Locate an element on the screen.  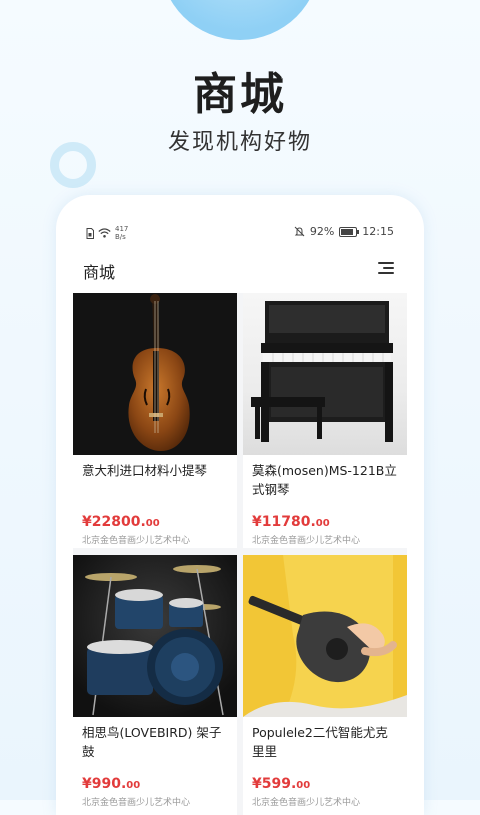
product-price: ¥22800.00 is located at coordinates (121, 522).